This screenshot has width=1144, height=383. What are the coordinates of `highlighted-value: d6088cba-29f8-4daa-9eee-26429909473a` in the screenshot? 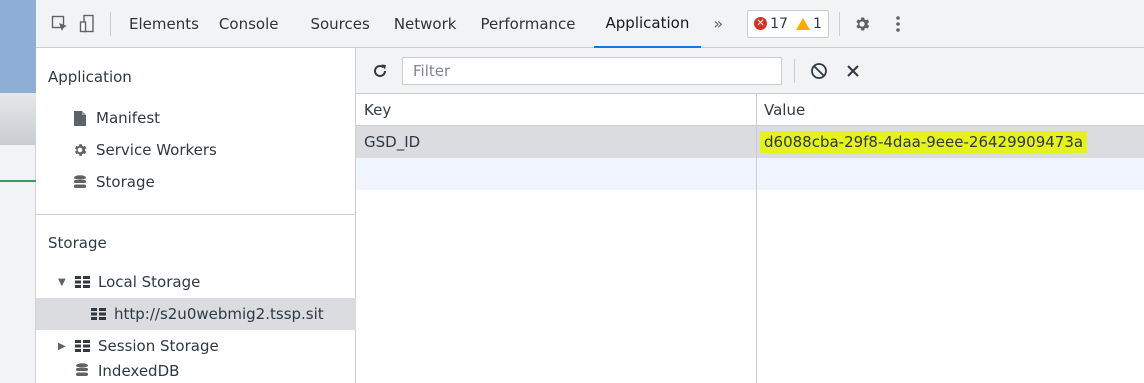 It's located at (924, 142).